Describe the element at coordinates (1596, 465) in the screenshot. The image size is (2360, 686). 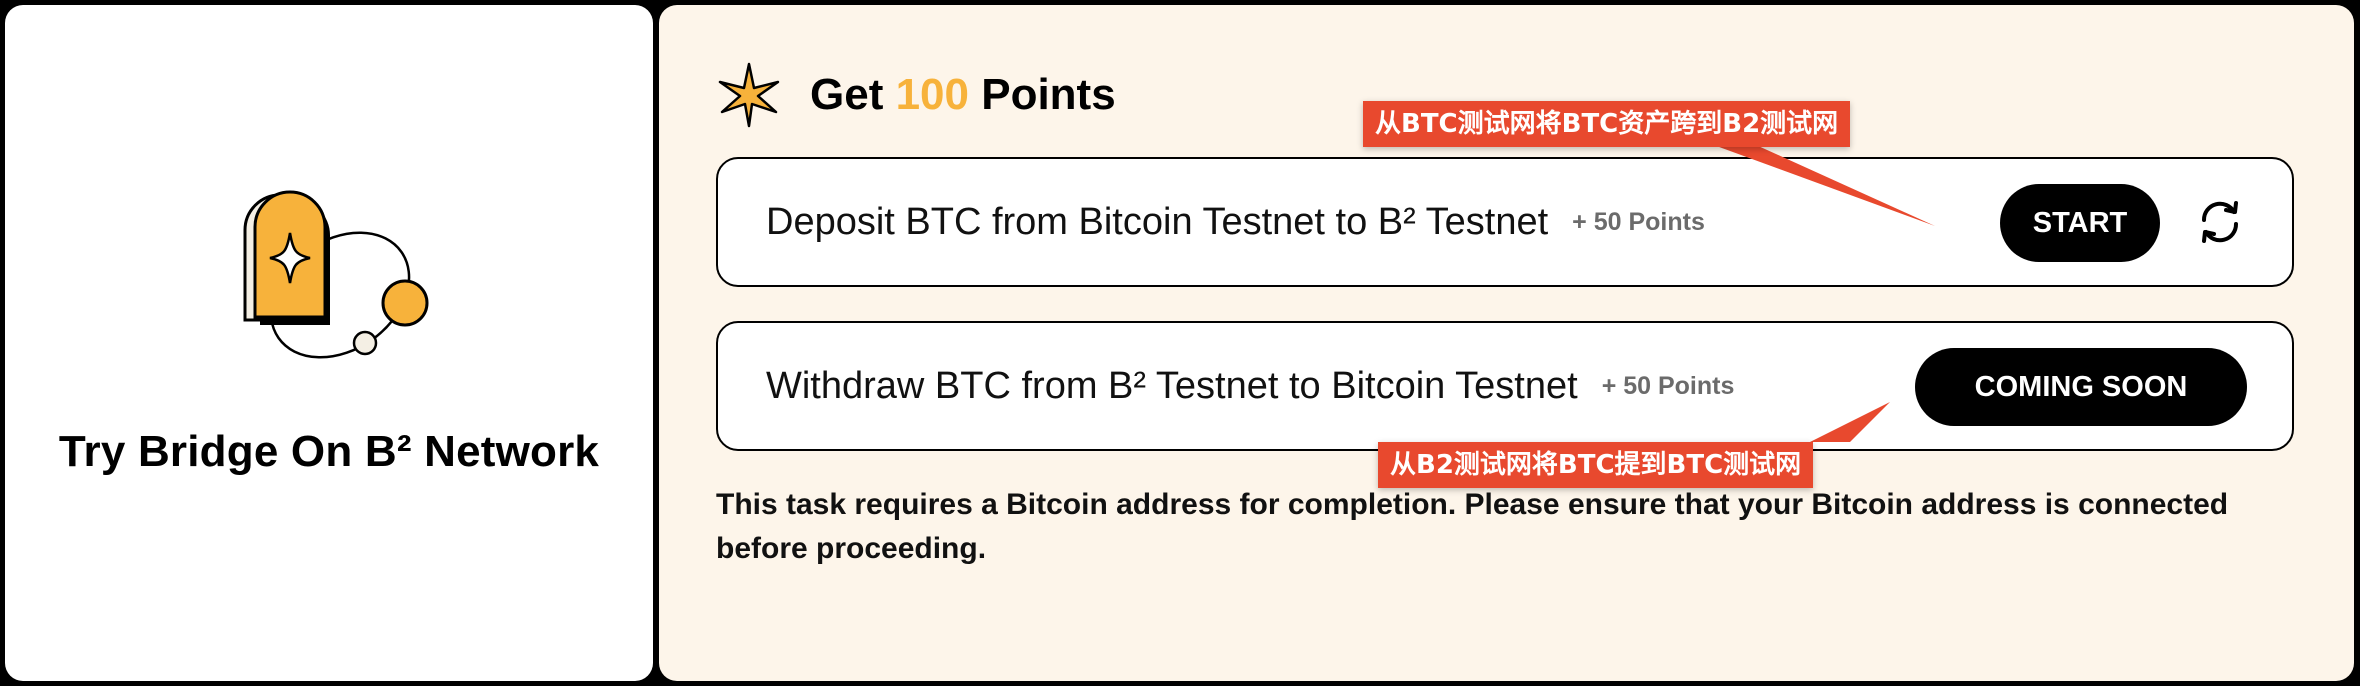
I see `annotation-withdraw: 从B2测试网将BTC提到BTC测试网` at that location.